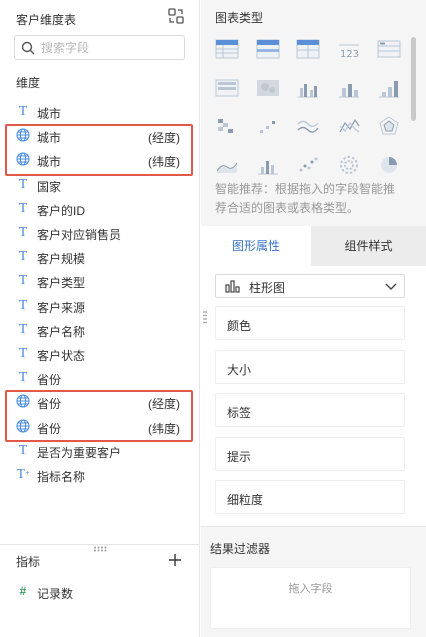 The width and height of the screenshot is (426, 637). I want to click on dimension-name: 客户的ID, so click(61, 210).